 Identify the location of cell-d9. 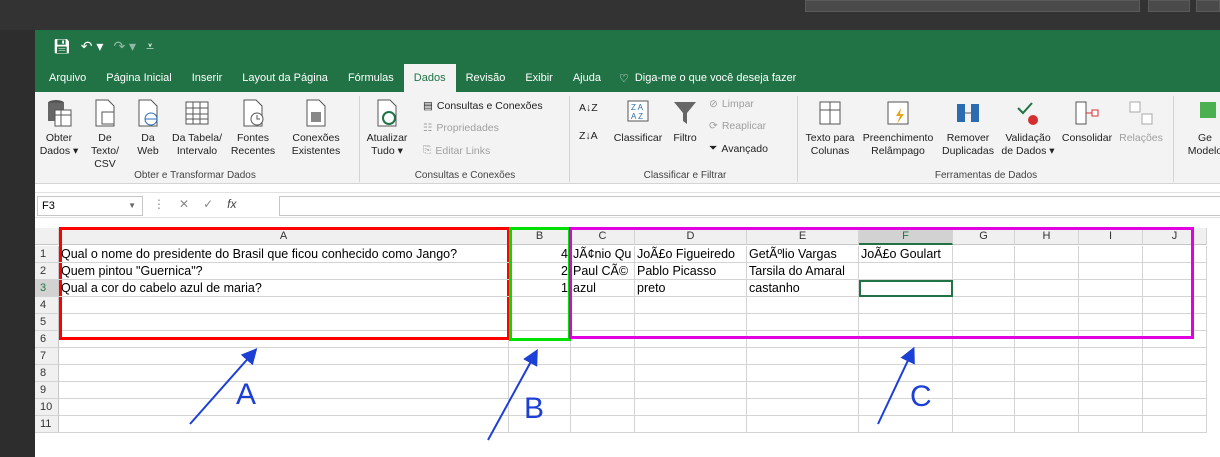
(691, 390).